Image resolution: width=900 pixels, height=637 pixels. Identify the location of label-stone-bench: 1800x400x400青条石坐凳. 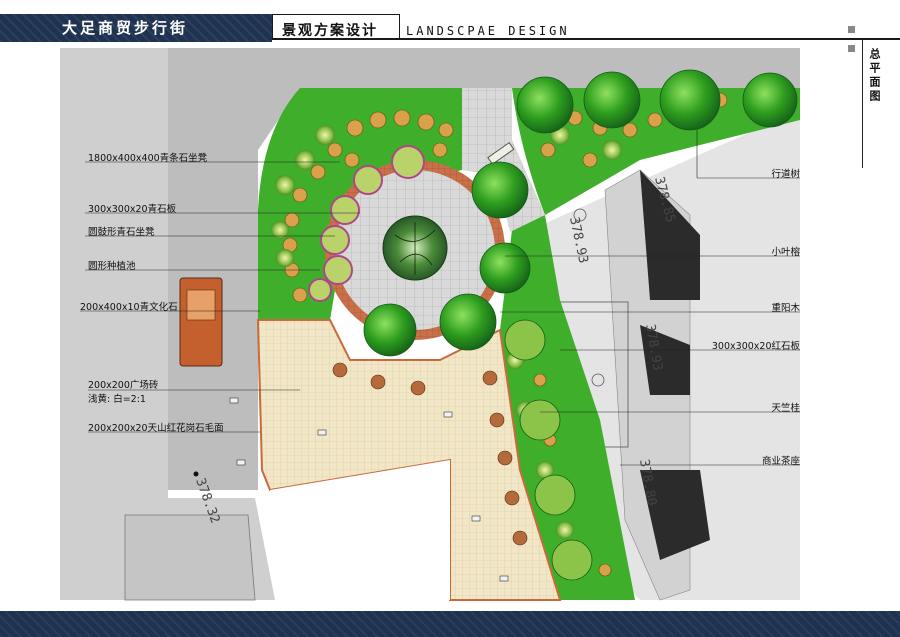
(148, 158).